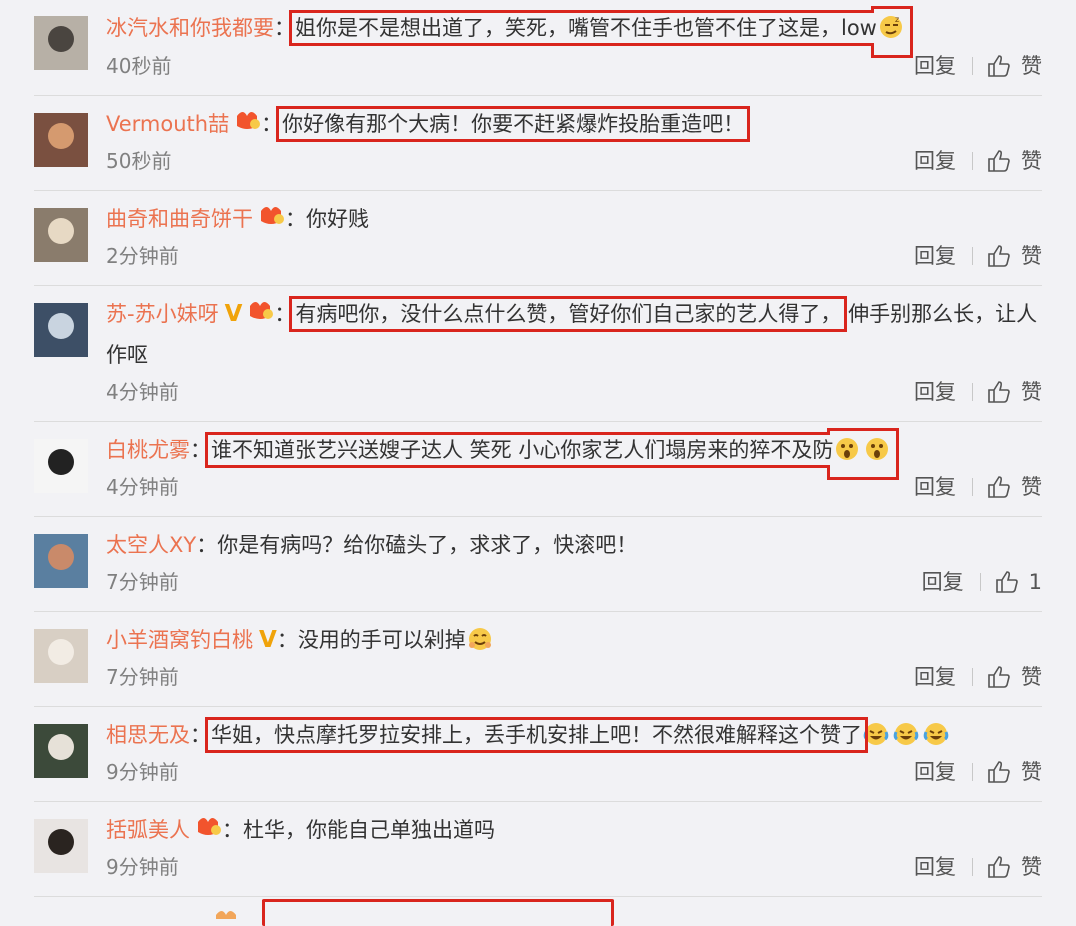  What do you see at coordinates (162, 314) in the screenshot?
I see `comment-username: 苏-苏小妹呀` at bounding box center [162, 314].